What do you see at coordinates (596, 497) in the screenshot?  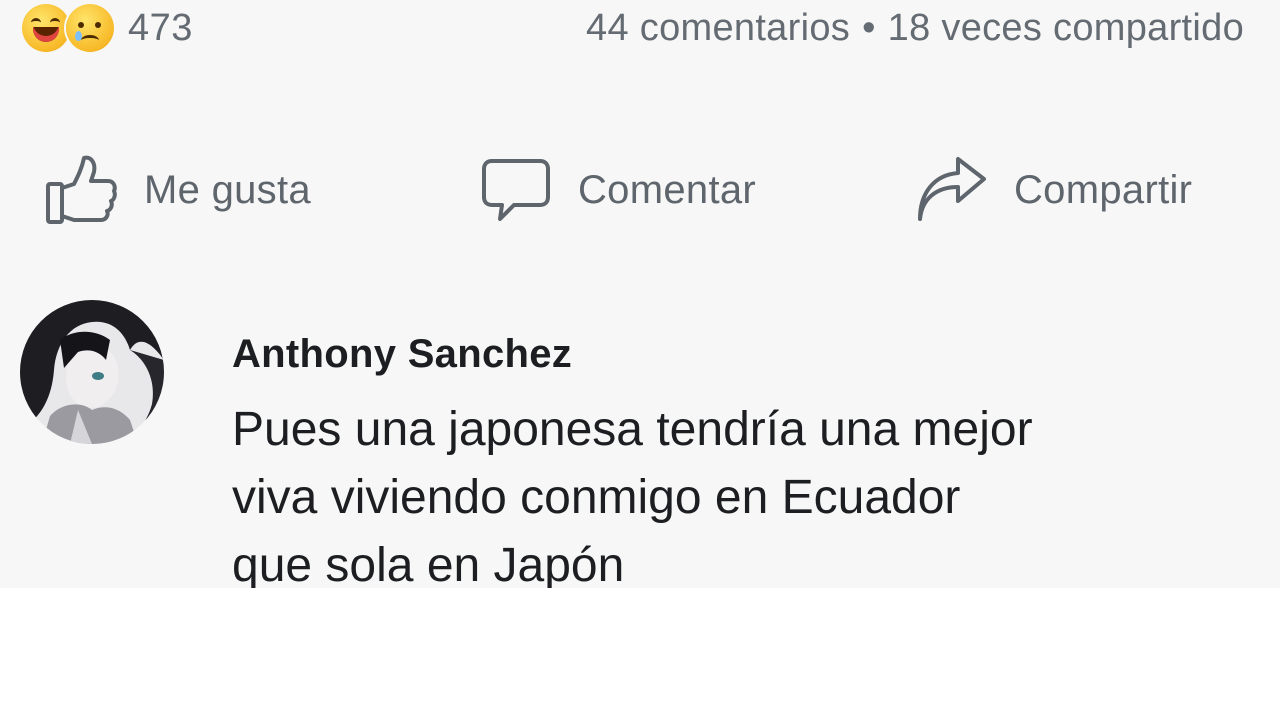 I see `comment-line: viva viviendo conmigo en Ecuador` at bounding box center [596, 497].